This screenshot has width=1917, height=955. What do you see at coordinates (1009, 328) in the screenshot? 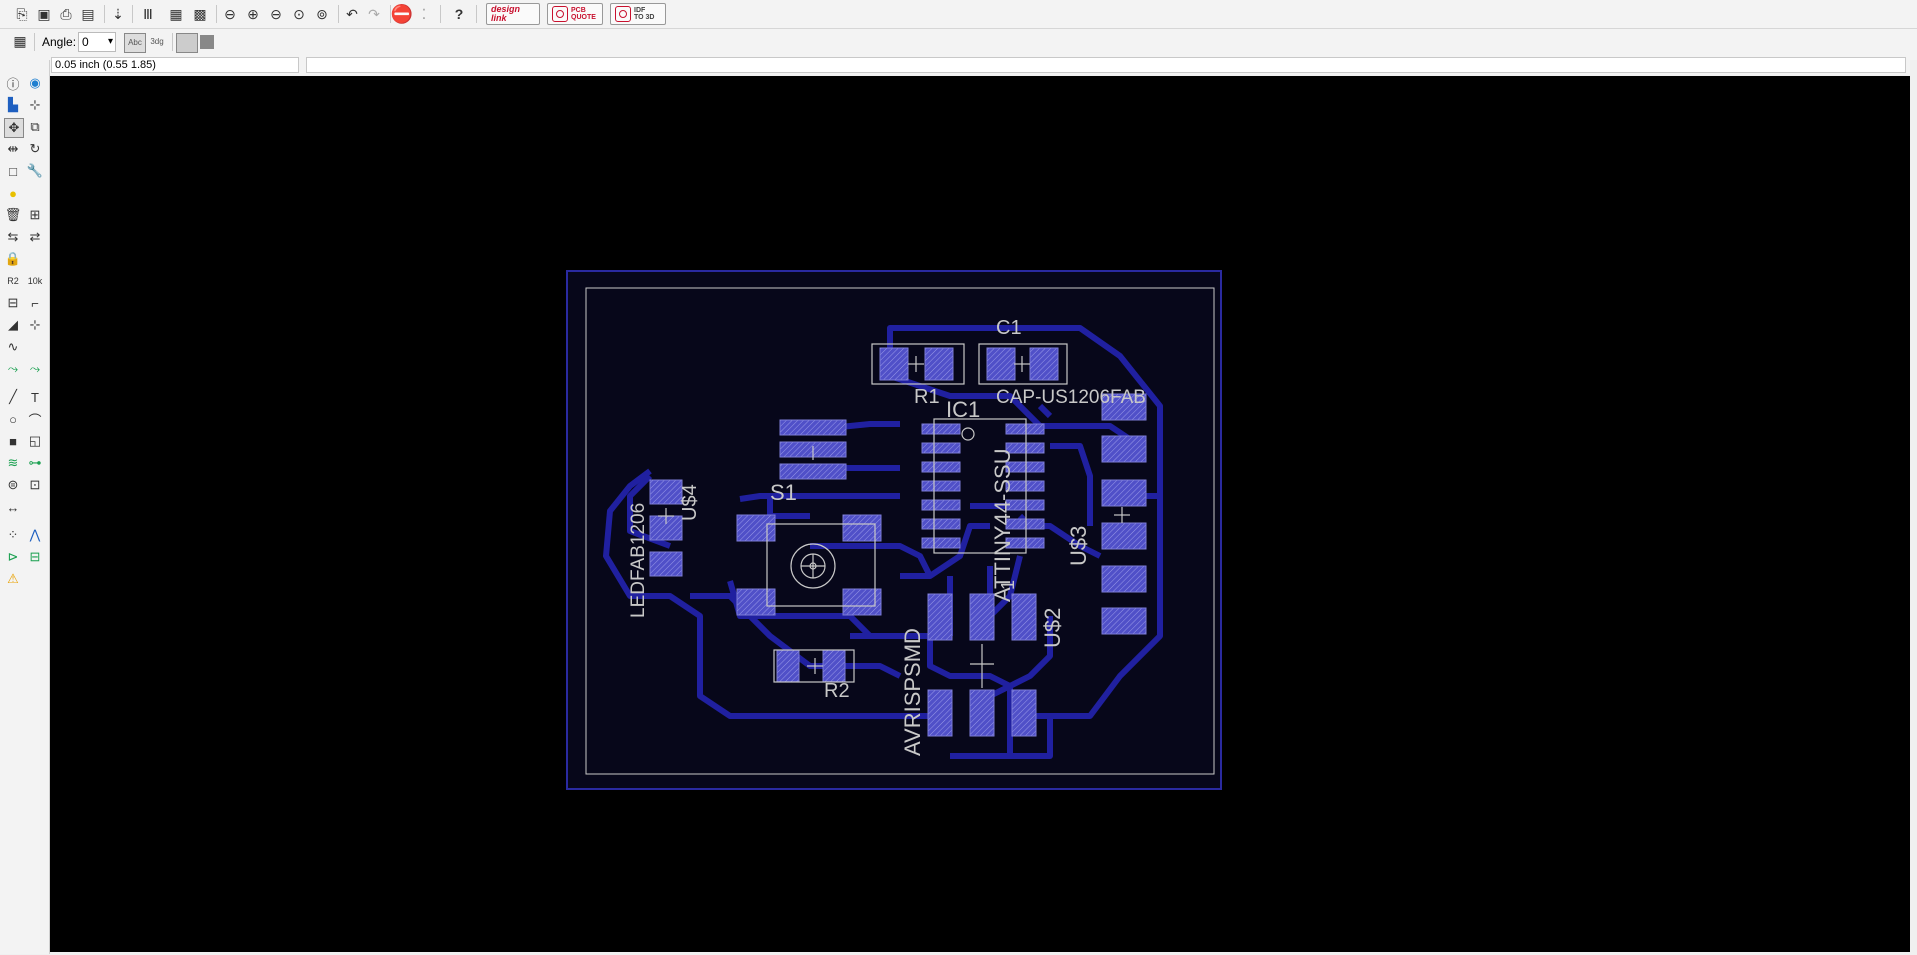
I see `label-c1: C1` at bounding box center [1009, 328].